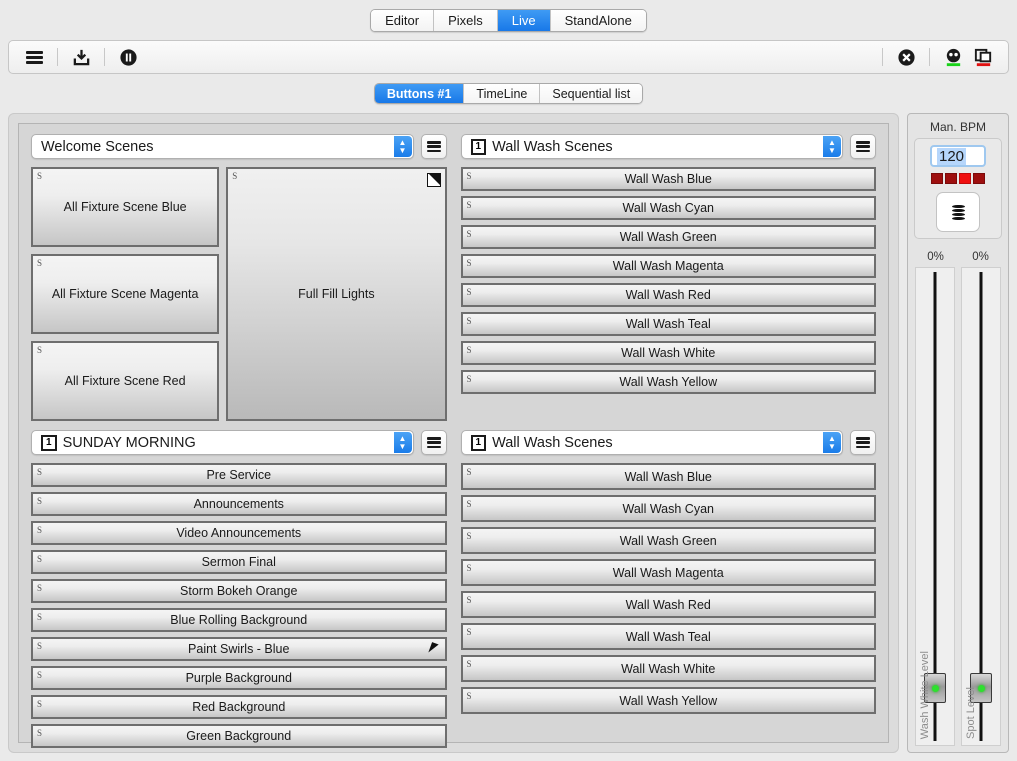  Describe the element at coordinates (598, 20) in the screenshot. I see `top-tab-standalone: StandAlone` at that location.